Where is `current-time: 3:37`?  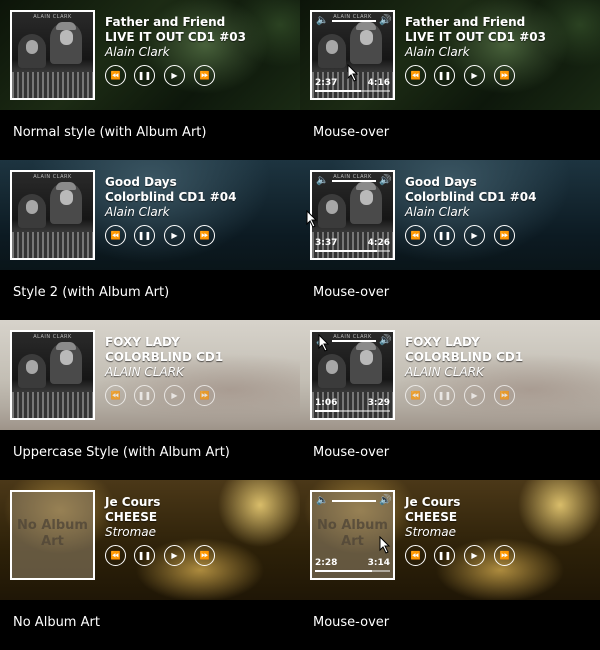 current-time: 3:37 is located at coordinates (326, 243).